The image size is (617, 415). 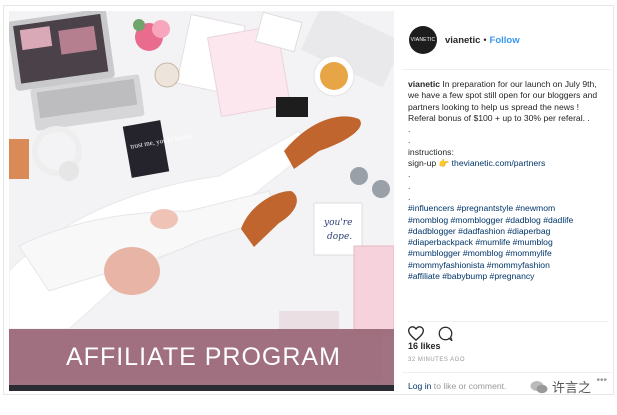 I want to click on banner-text: AFFILIATE PROGRAM, so click(x=203, y=356).